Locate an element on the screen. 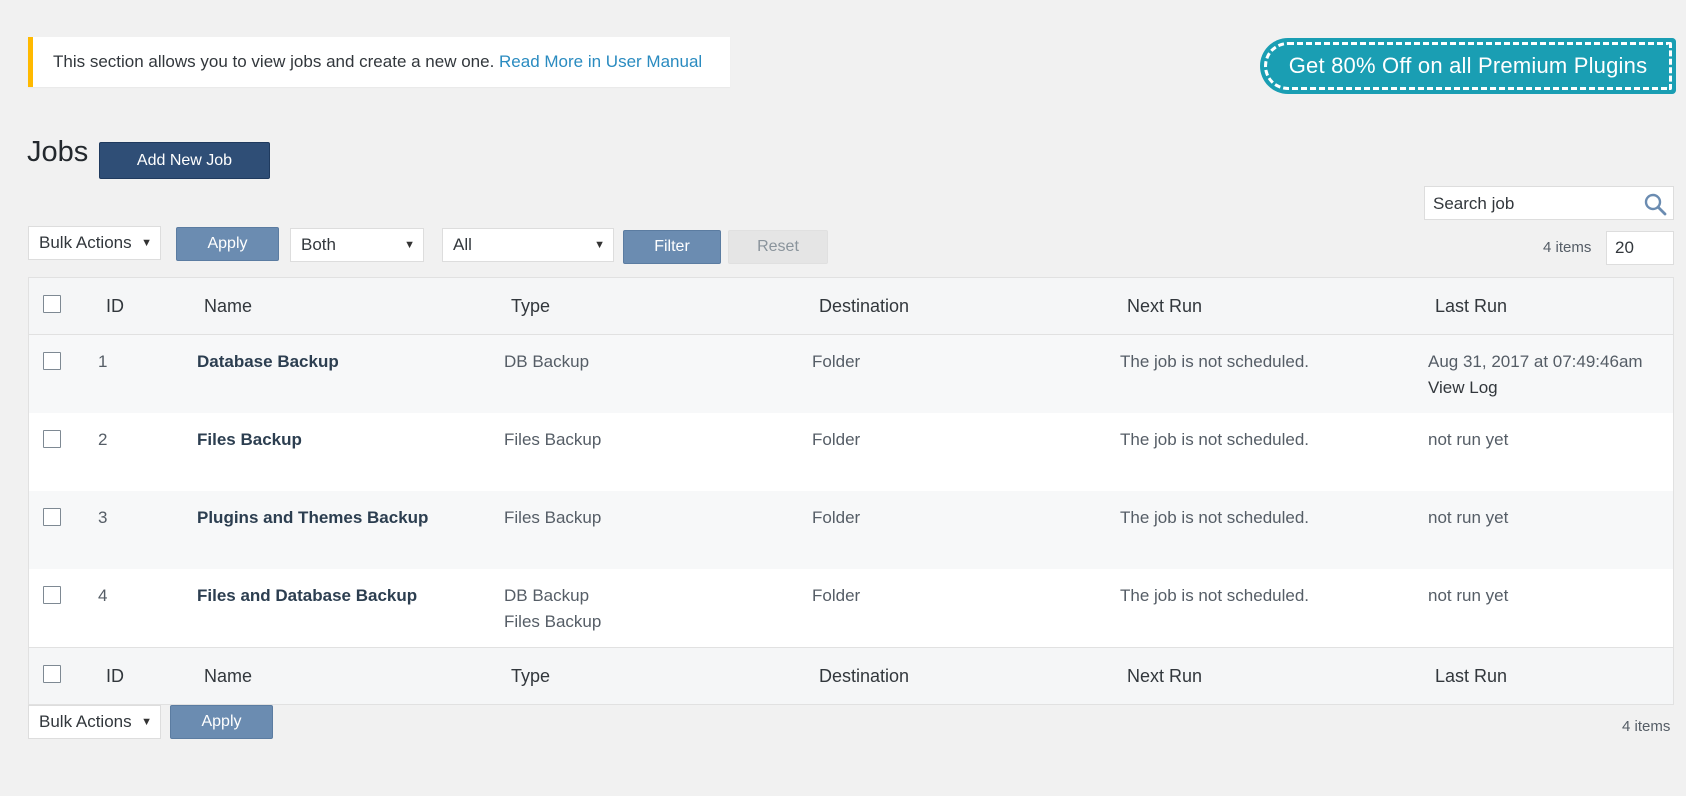 The height and width of the screenshot is (796, 1686). column-header-type: Type is located at coordinates (658, 306).